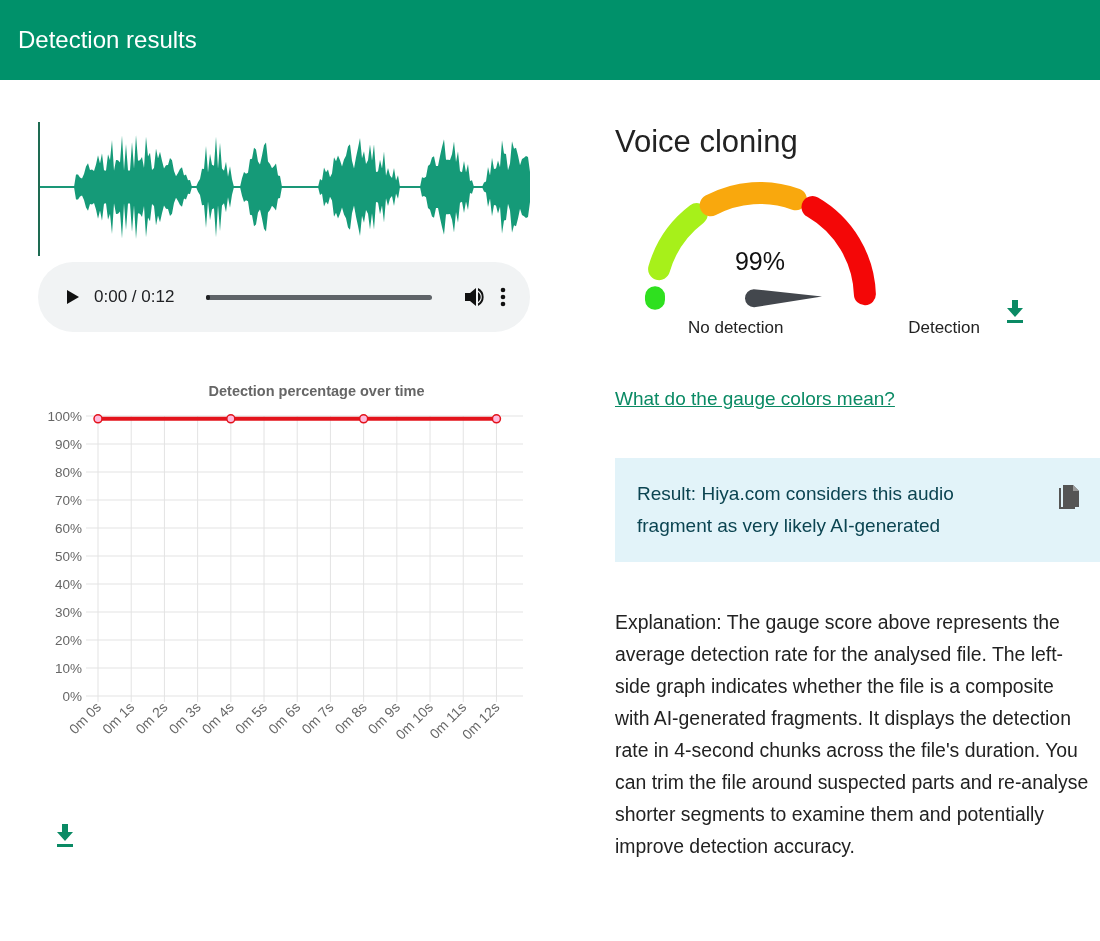 This screenshot has width=1100, height=941. I want to click on playback-time: 0:00 / 0:12, so click(134, 297).